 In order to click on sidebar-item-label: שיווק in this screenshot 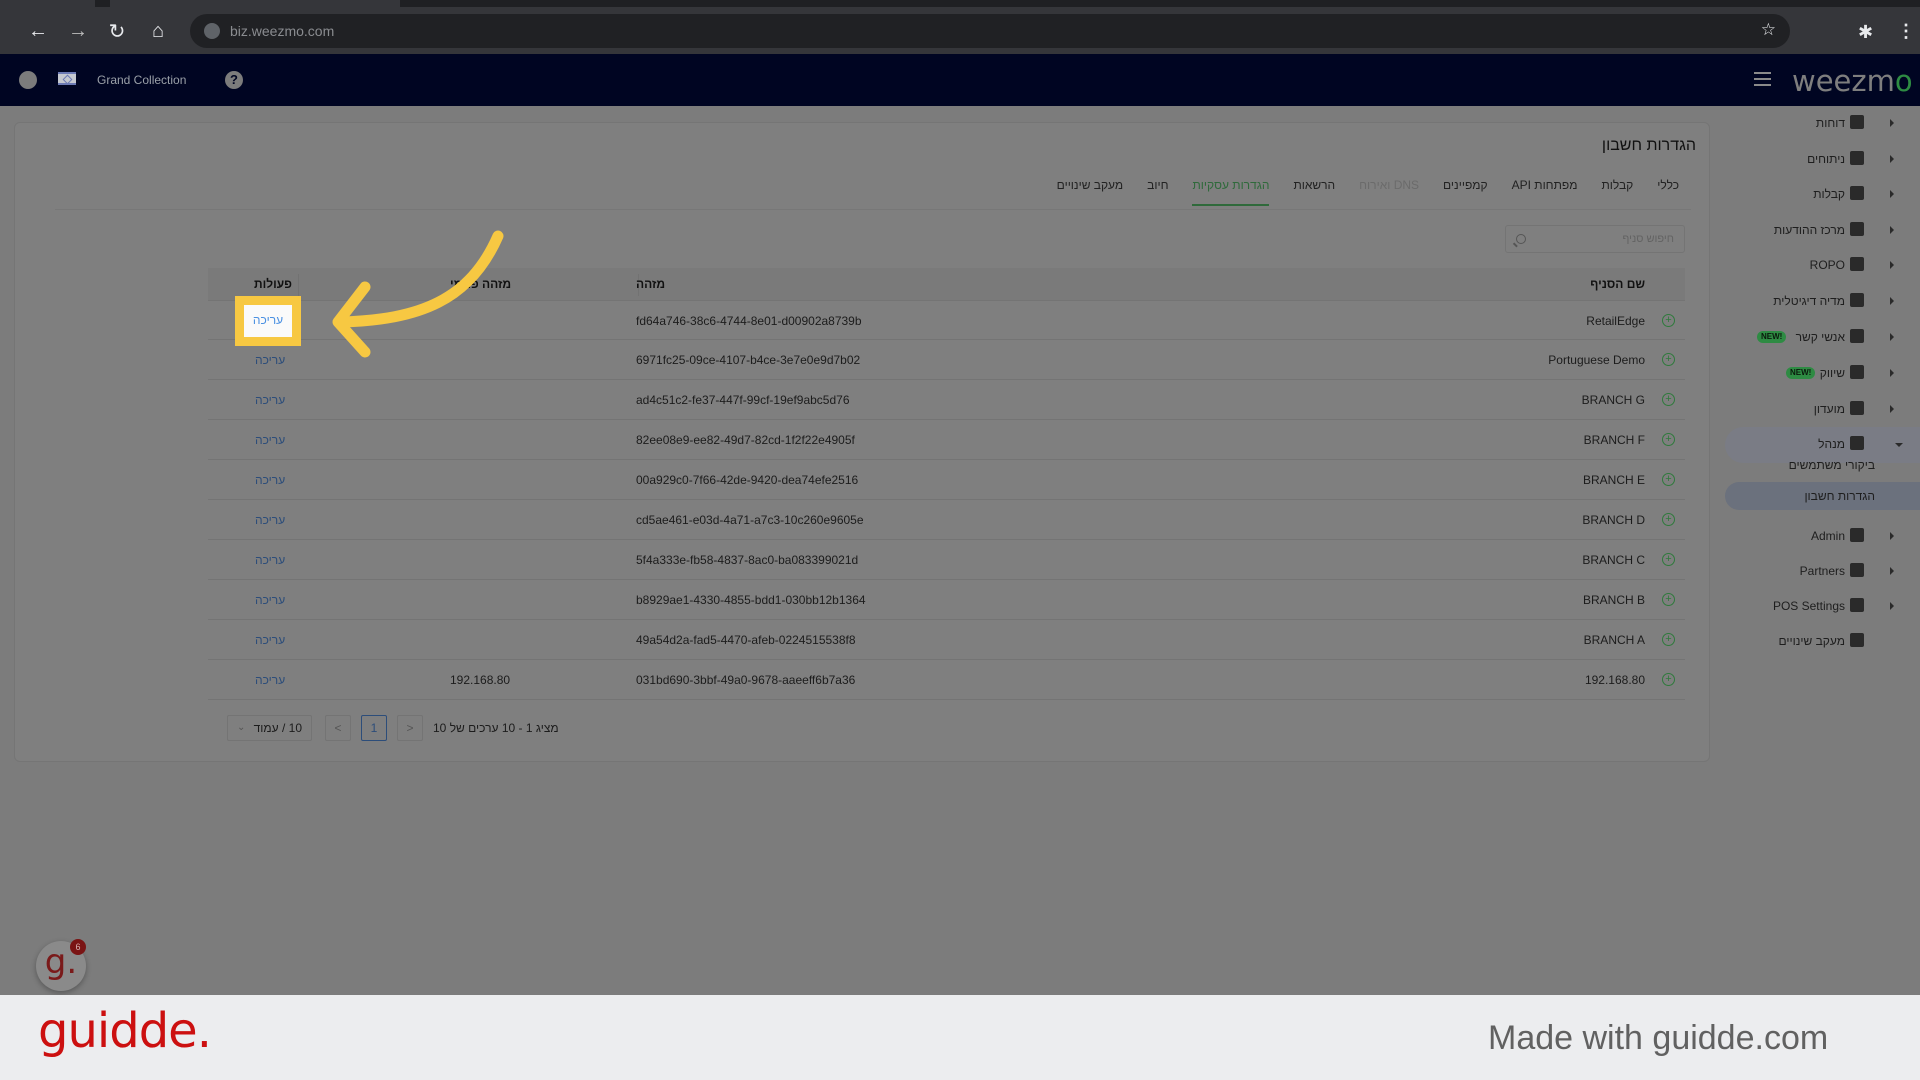, I will do `click(1832, 373)`.